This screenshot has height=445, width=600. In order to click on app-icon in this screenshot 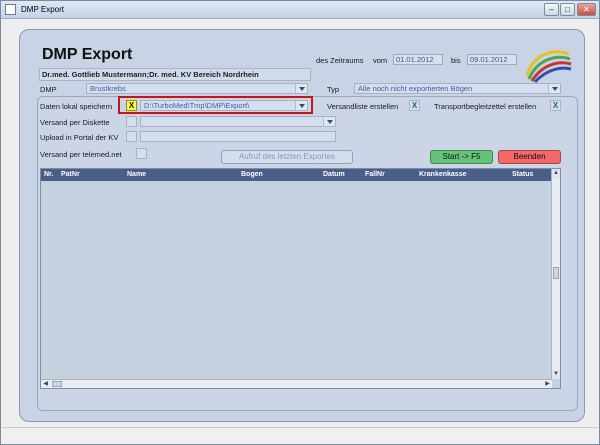, I will do `click(10, 9)`.